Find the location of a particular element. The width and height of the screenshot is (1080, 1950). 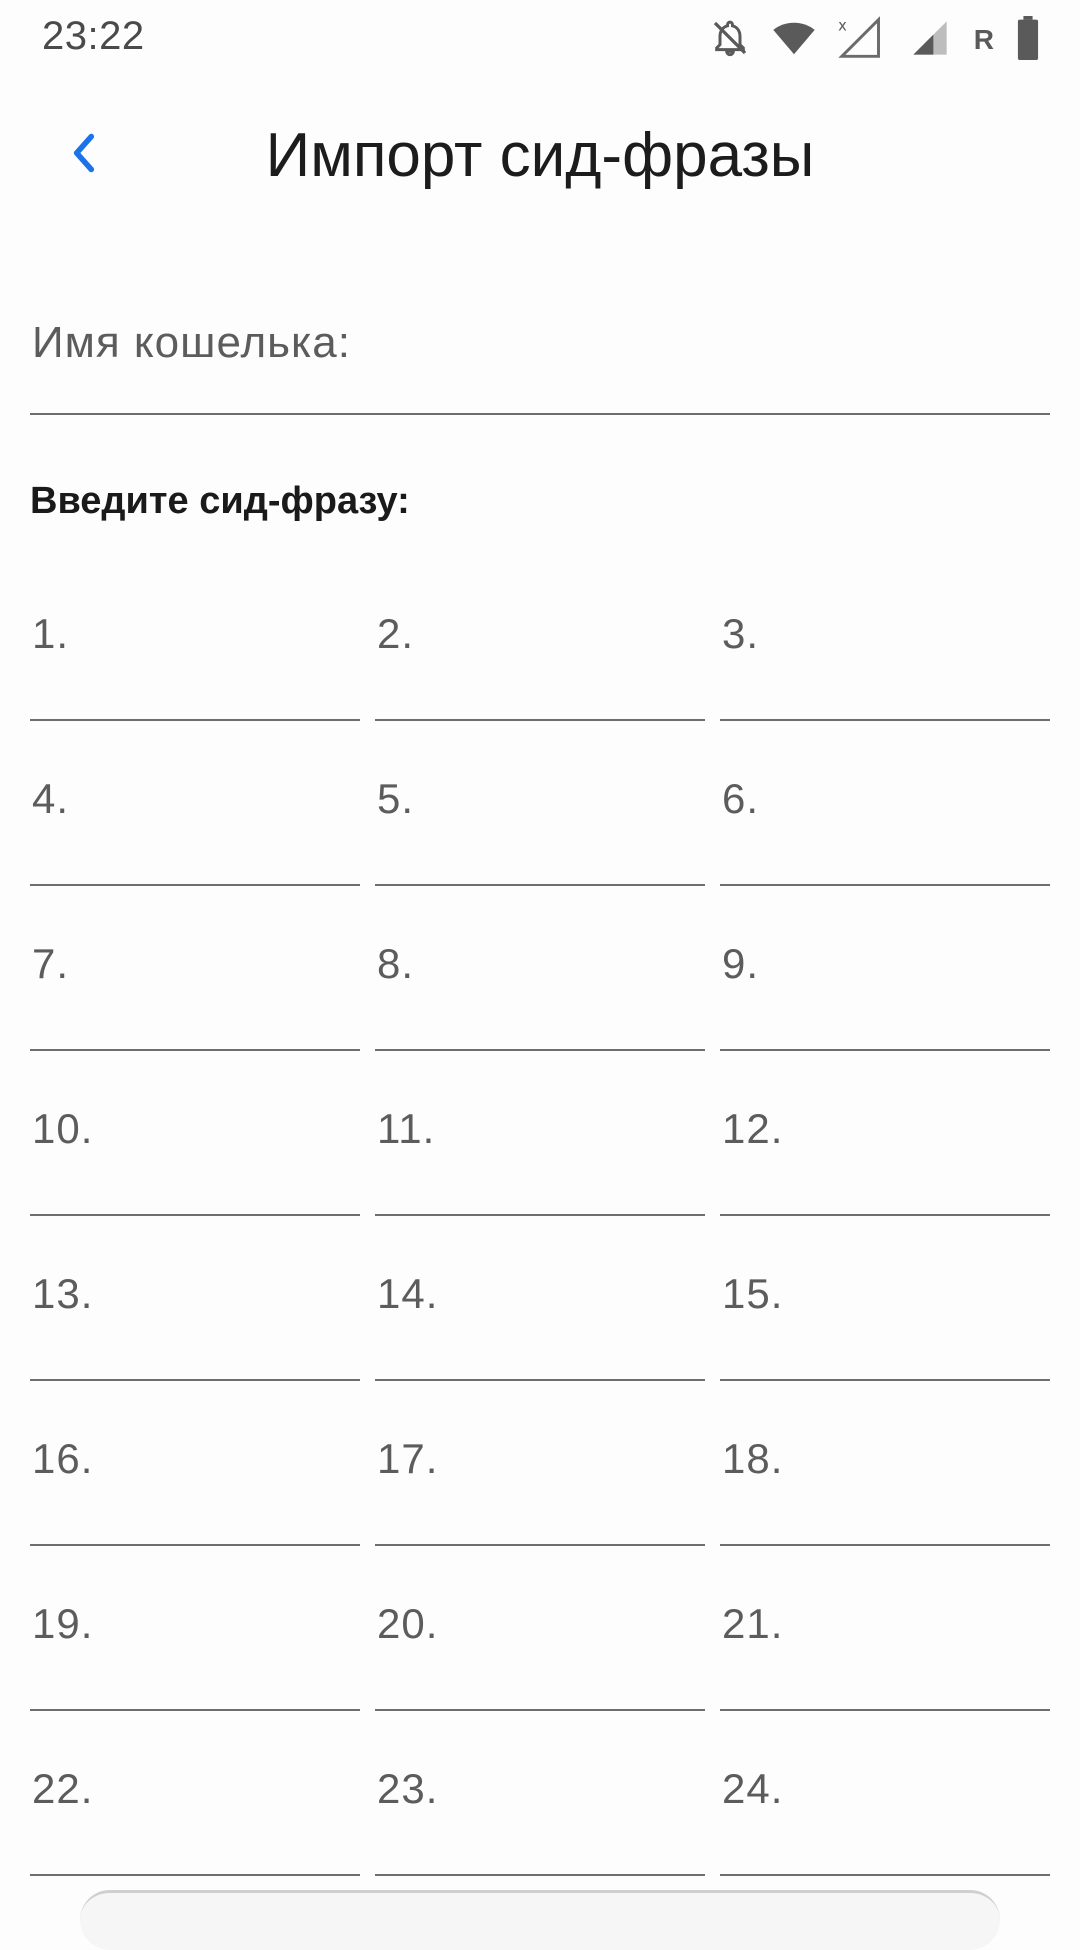

seed-word-field-16: 16. is located at coordinates (195, 1487).